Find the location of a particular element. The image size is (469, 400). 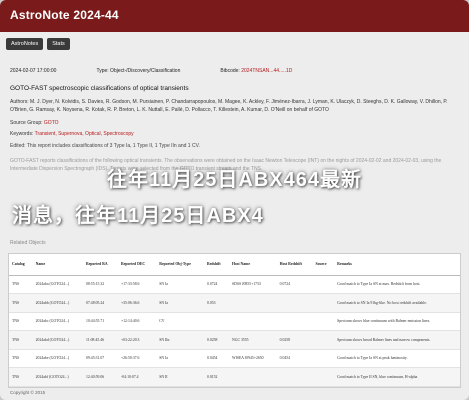

col-dec: Reported DEC is located at coordinates (137, 265).